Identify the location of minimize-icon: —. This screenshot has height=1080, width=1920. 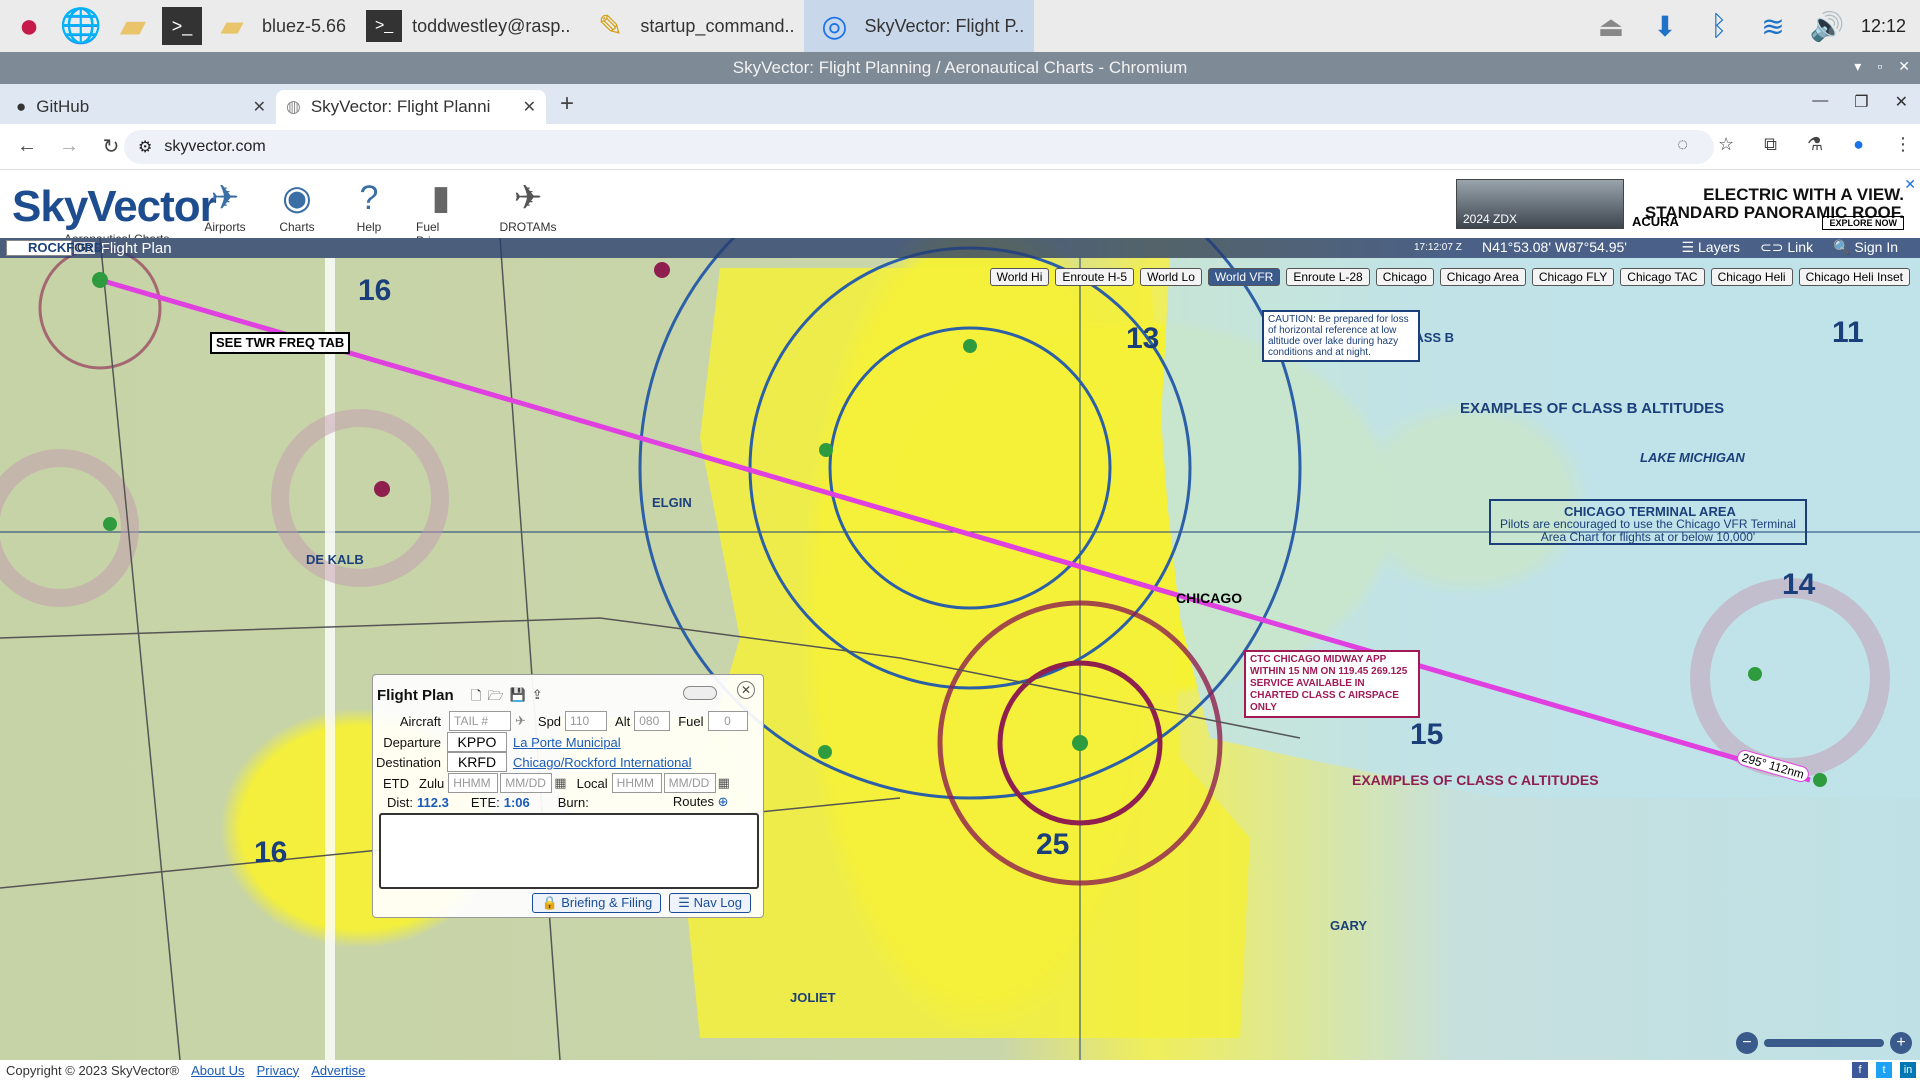
(1820, 102).